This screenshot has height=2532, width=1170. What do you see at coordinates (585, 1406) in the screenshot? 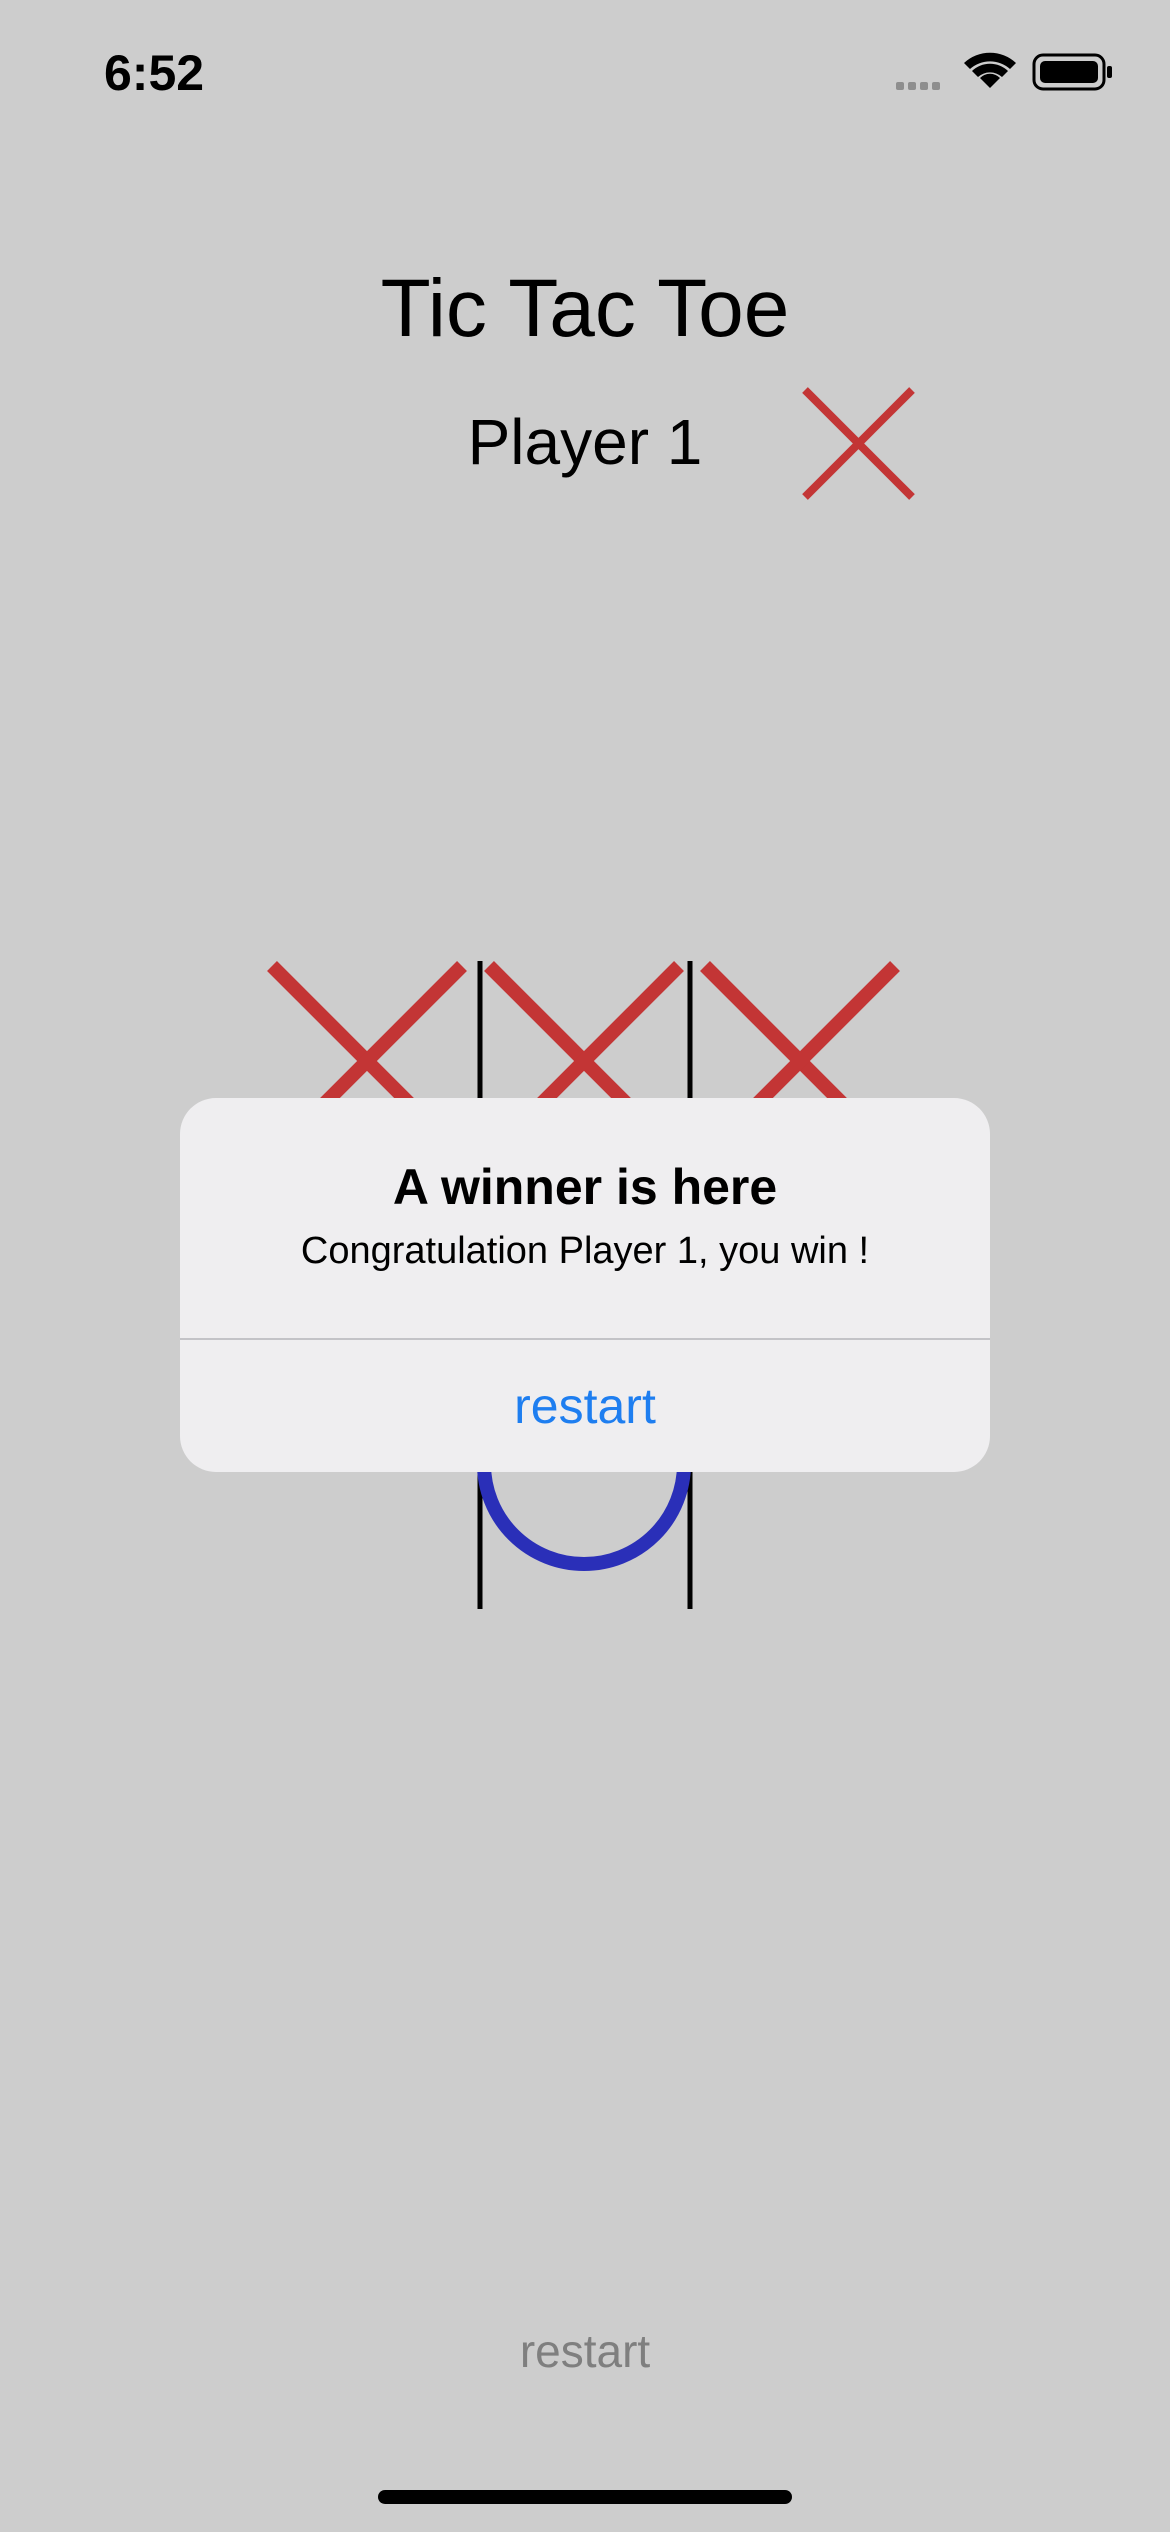
I see `alert-restart-button: restart` at bounding box center [585, 1406].